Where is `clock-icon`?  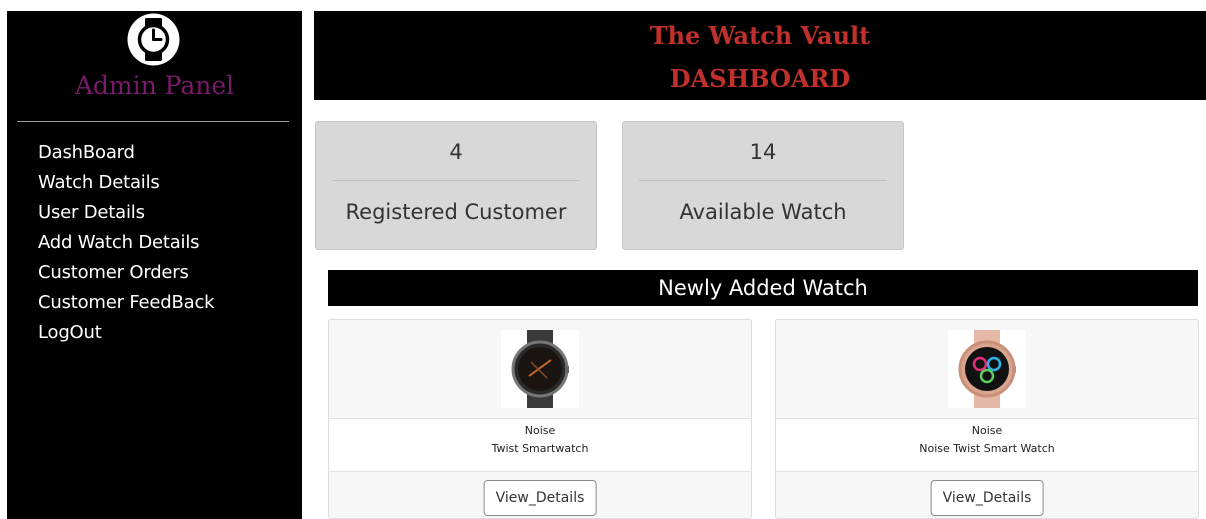
clock-icon is located at coordinates (153, 39).